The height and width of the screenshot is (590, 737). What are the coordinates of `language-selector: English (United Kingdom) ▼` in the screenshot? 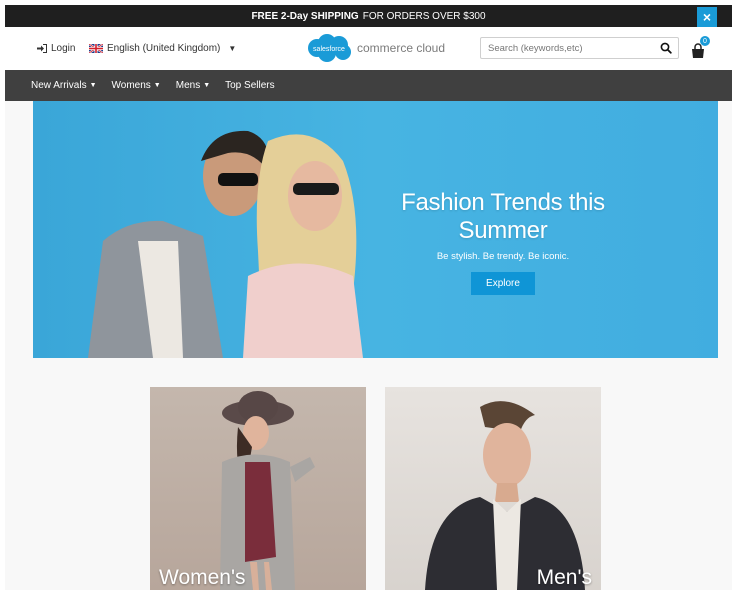 It's located at (162, 48).